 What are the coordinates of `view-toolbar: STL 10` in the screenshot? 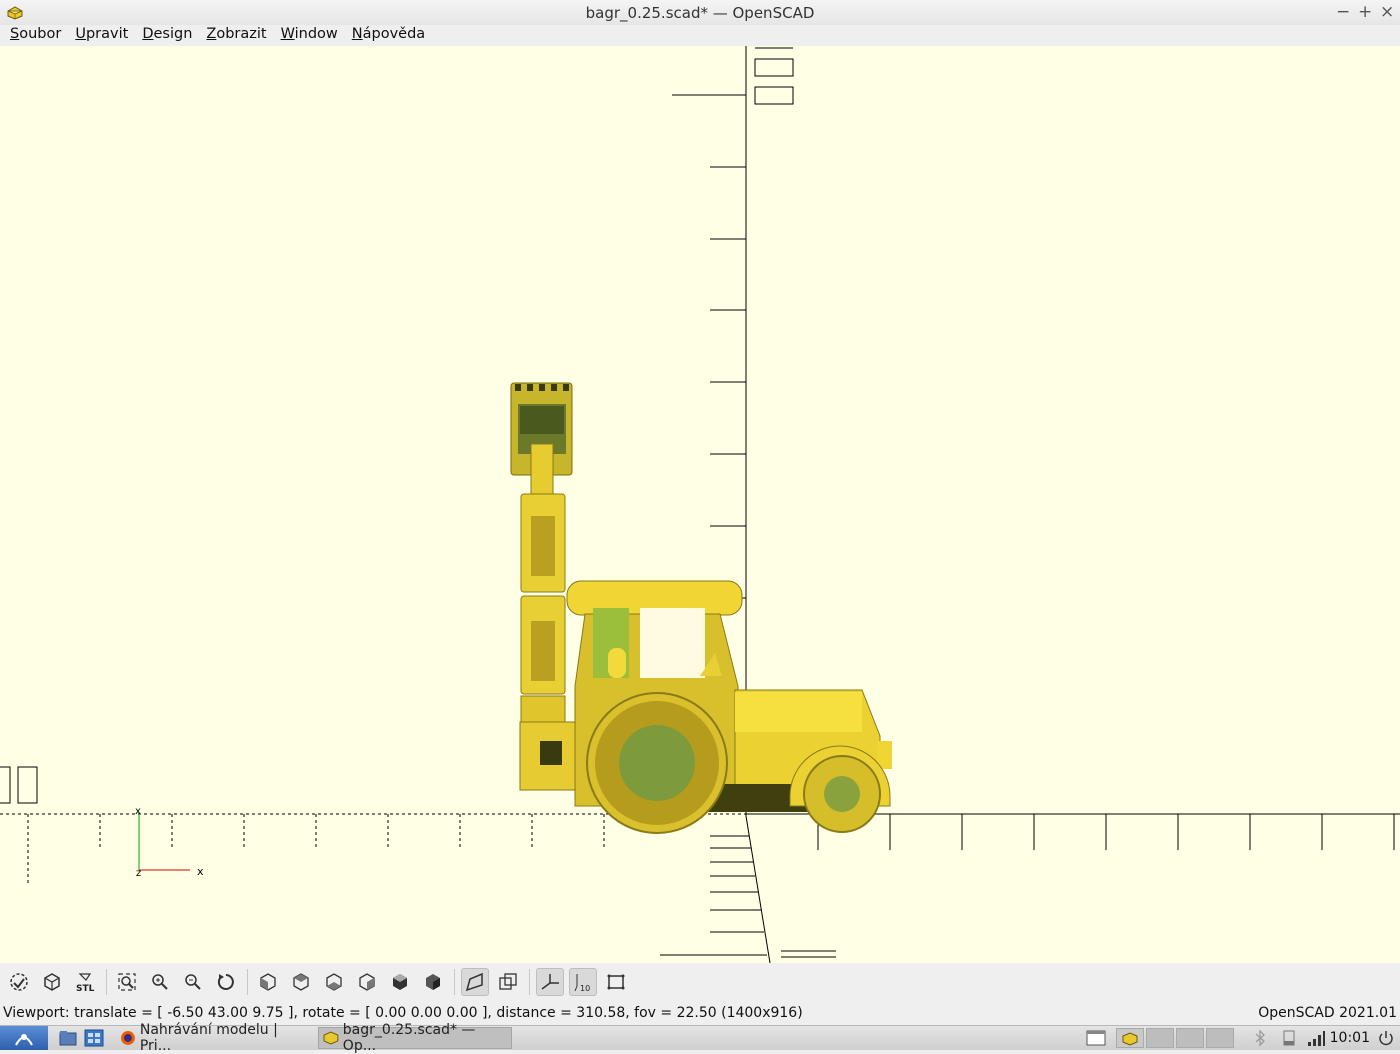 It's located at (700, 982).